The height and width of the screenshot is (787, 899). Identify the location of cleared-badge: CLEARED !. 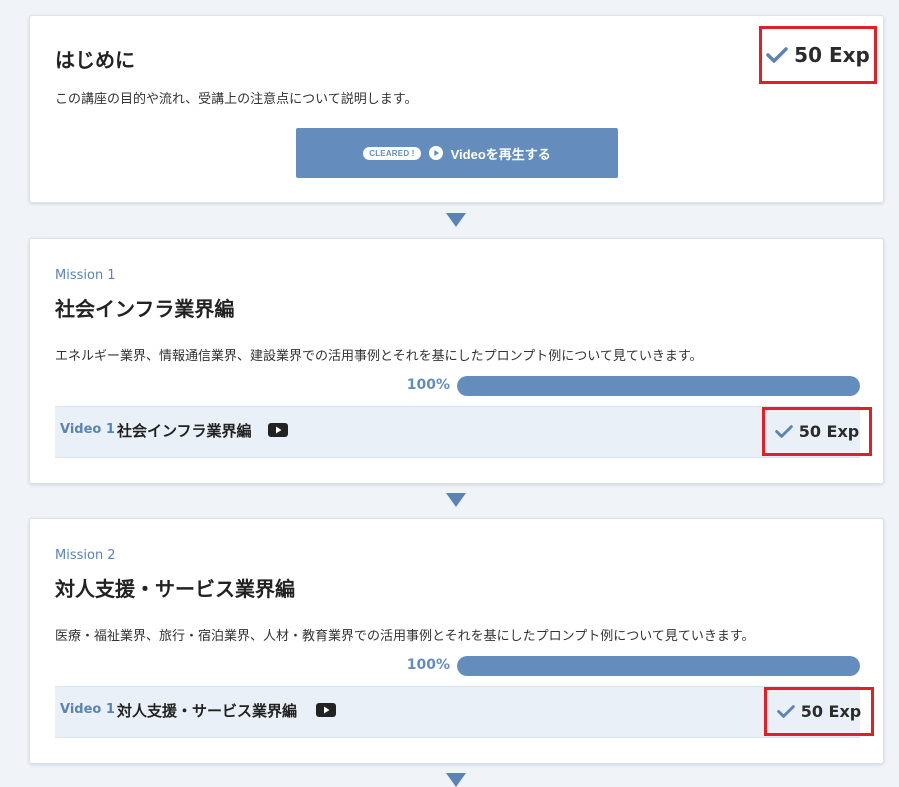
(392, 153).